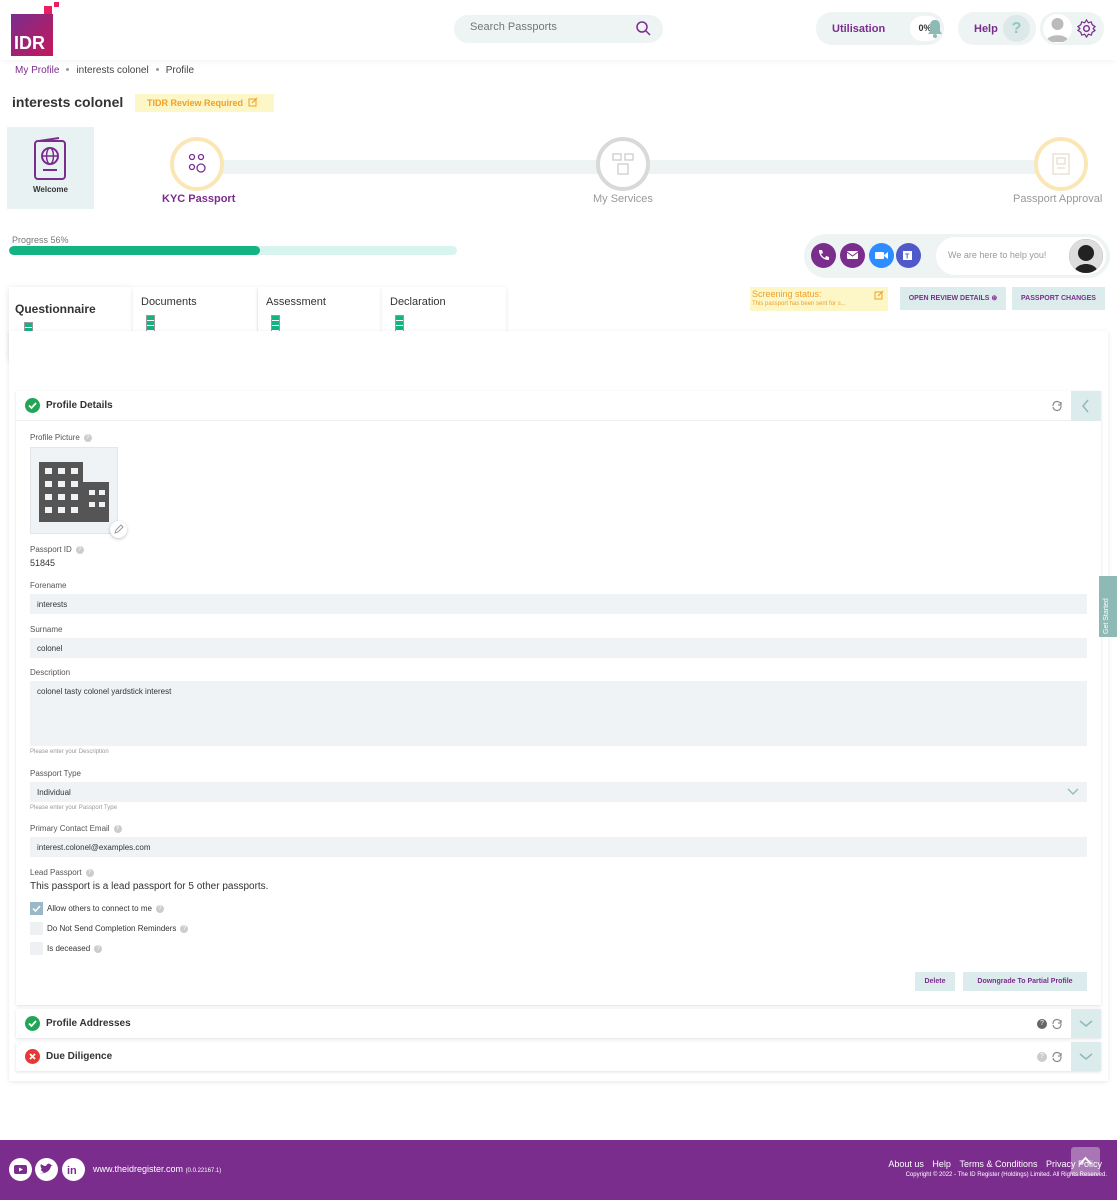 Image resolution: width=1117 pixels, height=1200 pixels. Describe the element at coordinates (558, 604) in the screenshot. I see `forename-field: interests` at that location.